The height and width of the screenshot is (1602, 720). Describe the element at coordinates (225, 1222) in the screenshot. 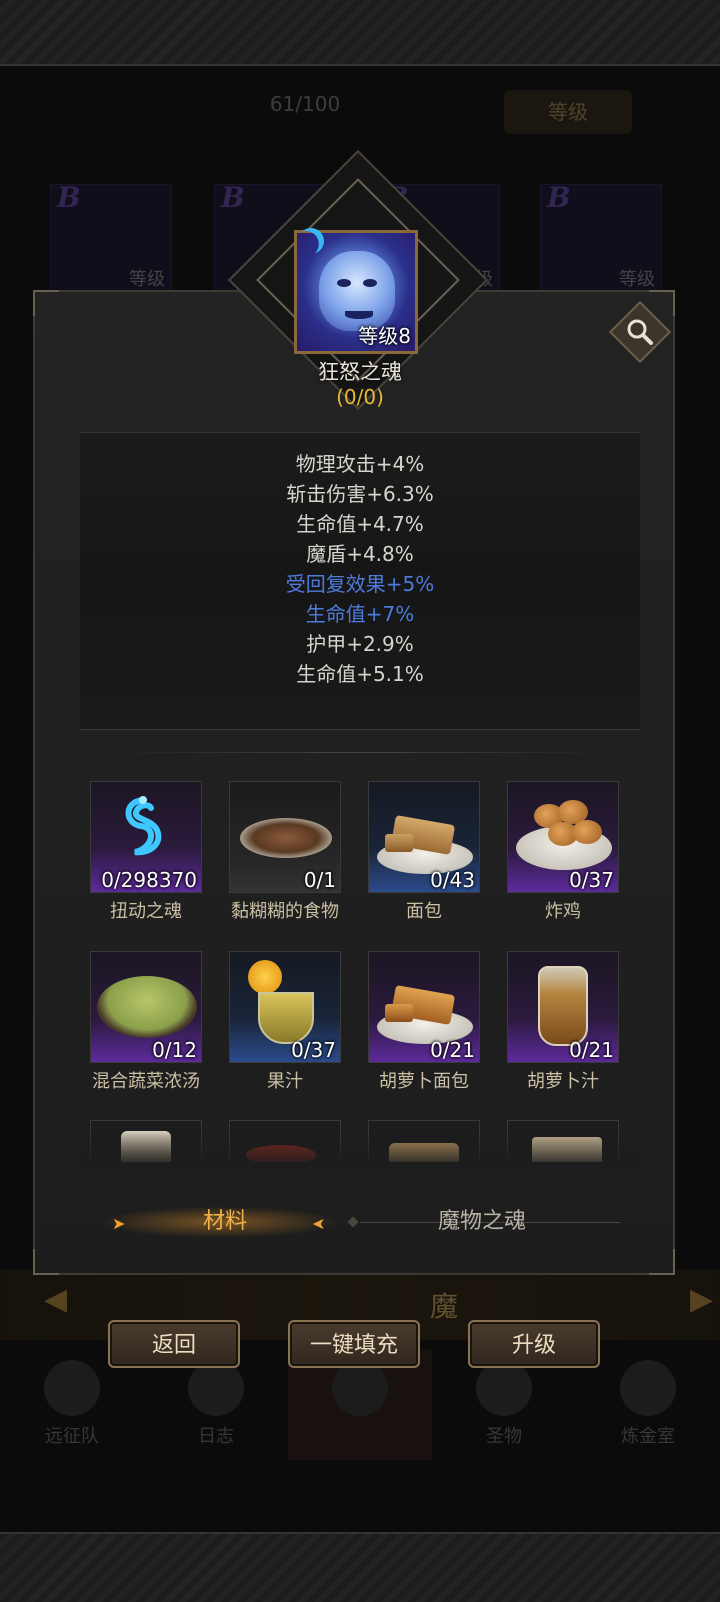

I see `tab-materials: 材料` at that location.